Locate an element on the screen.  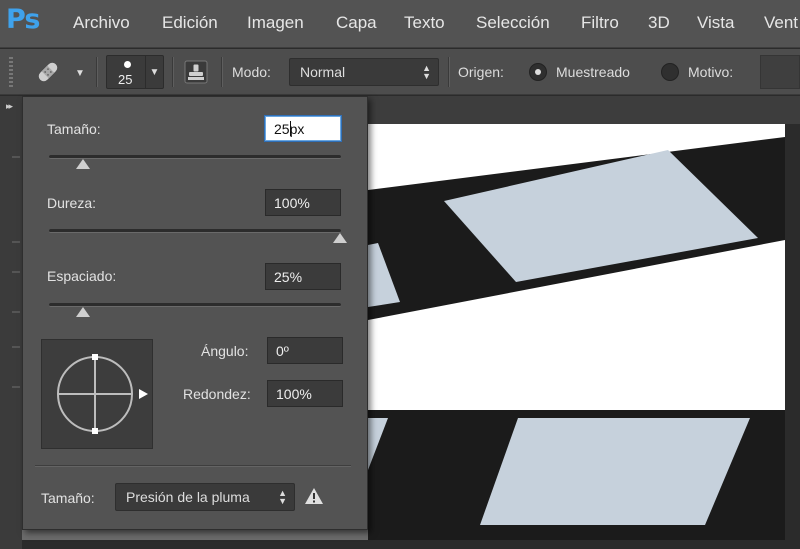
size-control-select: Presión de la pluma ▲ ▼ is located at coordinates (205, 497).